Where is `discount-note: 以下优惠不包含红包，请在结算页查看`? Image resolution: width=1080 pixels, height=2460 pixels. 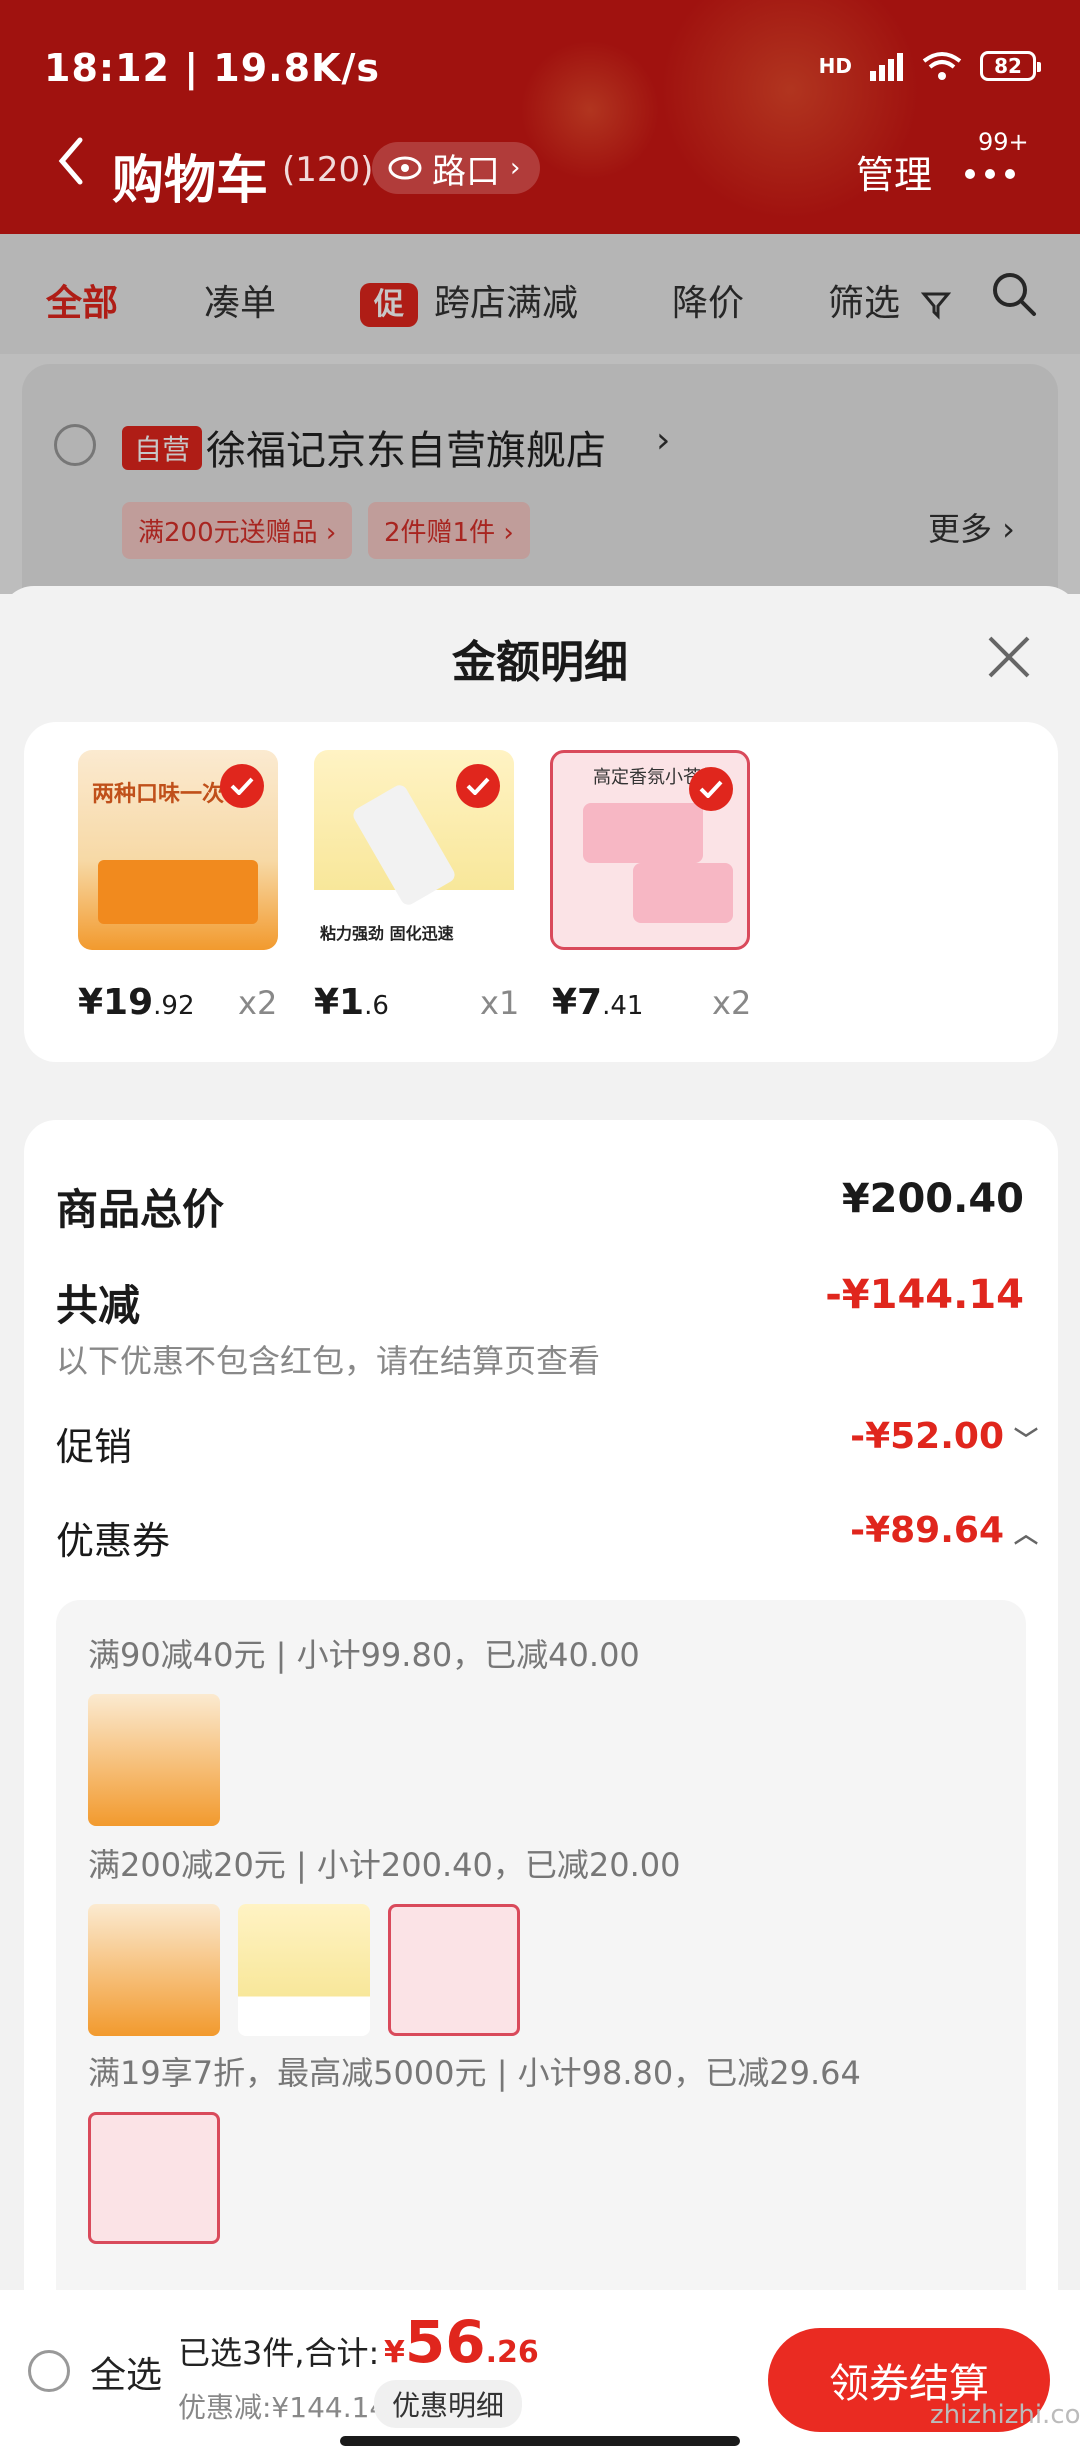
discount-note: 以下优惠不包含红包，请在结算页查看 is located at coordinates (328, 1361).